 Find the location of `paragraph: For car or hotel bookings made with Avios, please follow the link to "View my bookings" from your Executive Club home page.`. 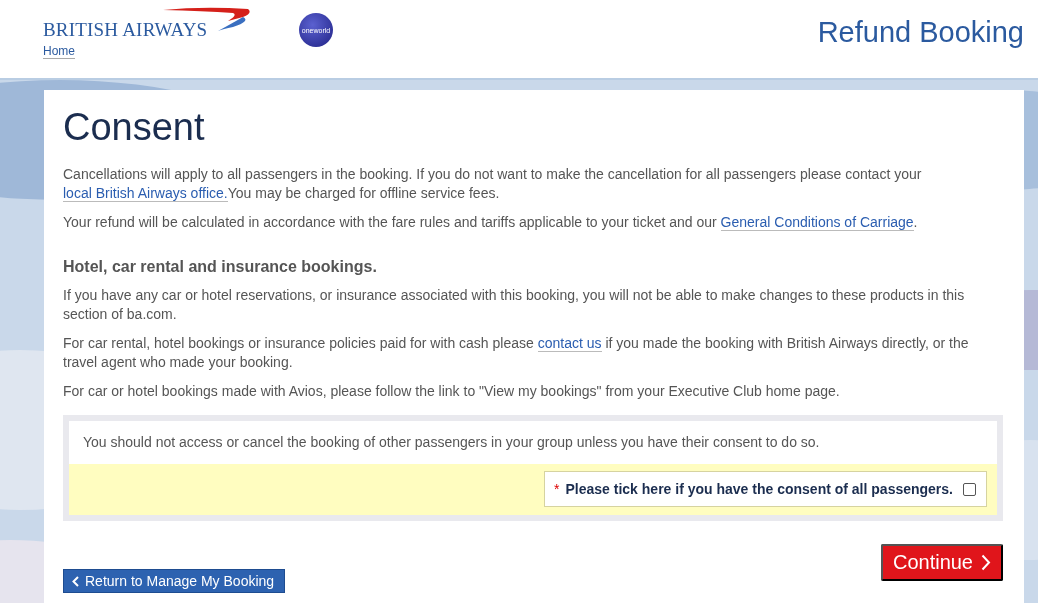

paragraph: For car or hotel bookings made with Avios, please follow the link to "View my bookings" from your Executive Club home page. is located at coordinates (452, 391).